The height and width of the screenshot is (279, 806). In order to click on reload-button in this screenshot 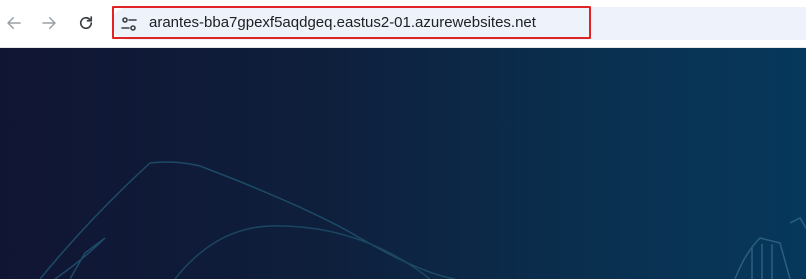, I will do `click(86, 23)`.